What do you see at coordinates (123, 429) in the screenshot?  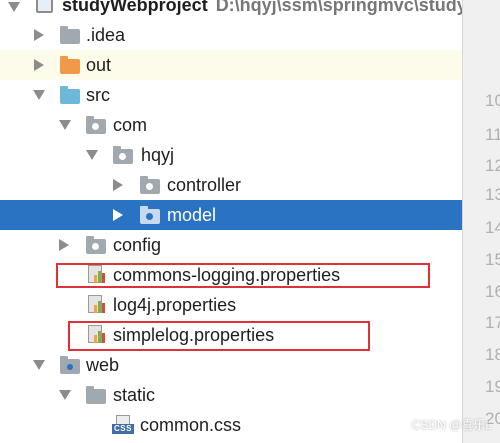 I see `css-badge: CSS` at bounding box center [123, 429].